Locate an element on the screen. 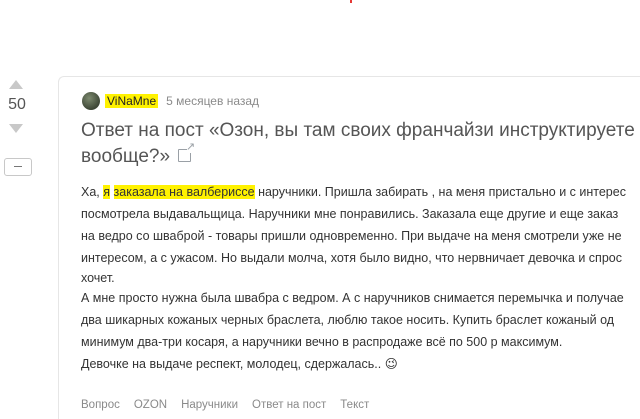 This screenshot has width=640, height=419. tag-naruchniki: Наручники is located at coordinates (209, 405).